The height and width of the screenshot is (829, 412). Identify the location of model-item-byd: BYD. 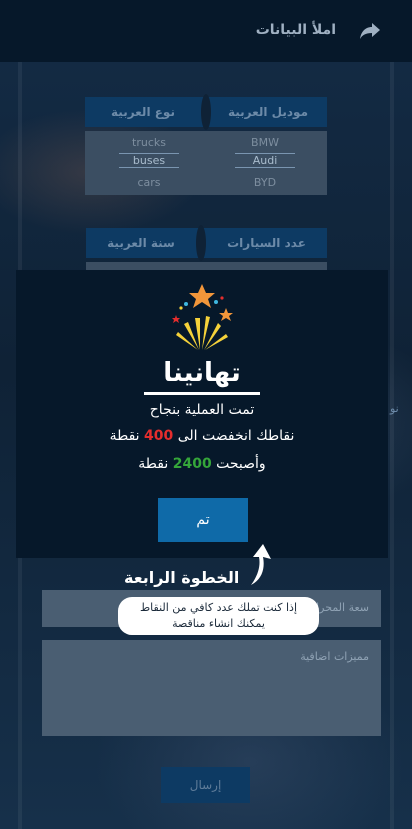
(265, 182).